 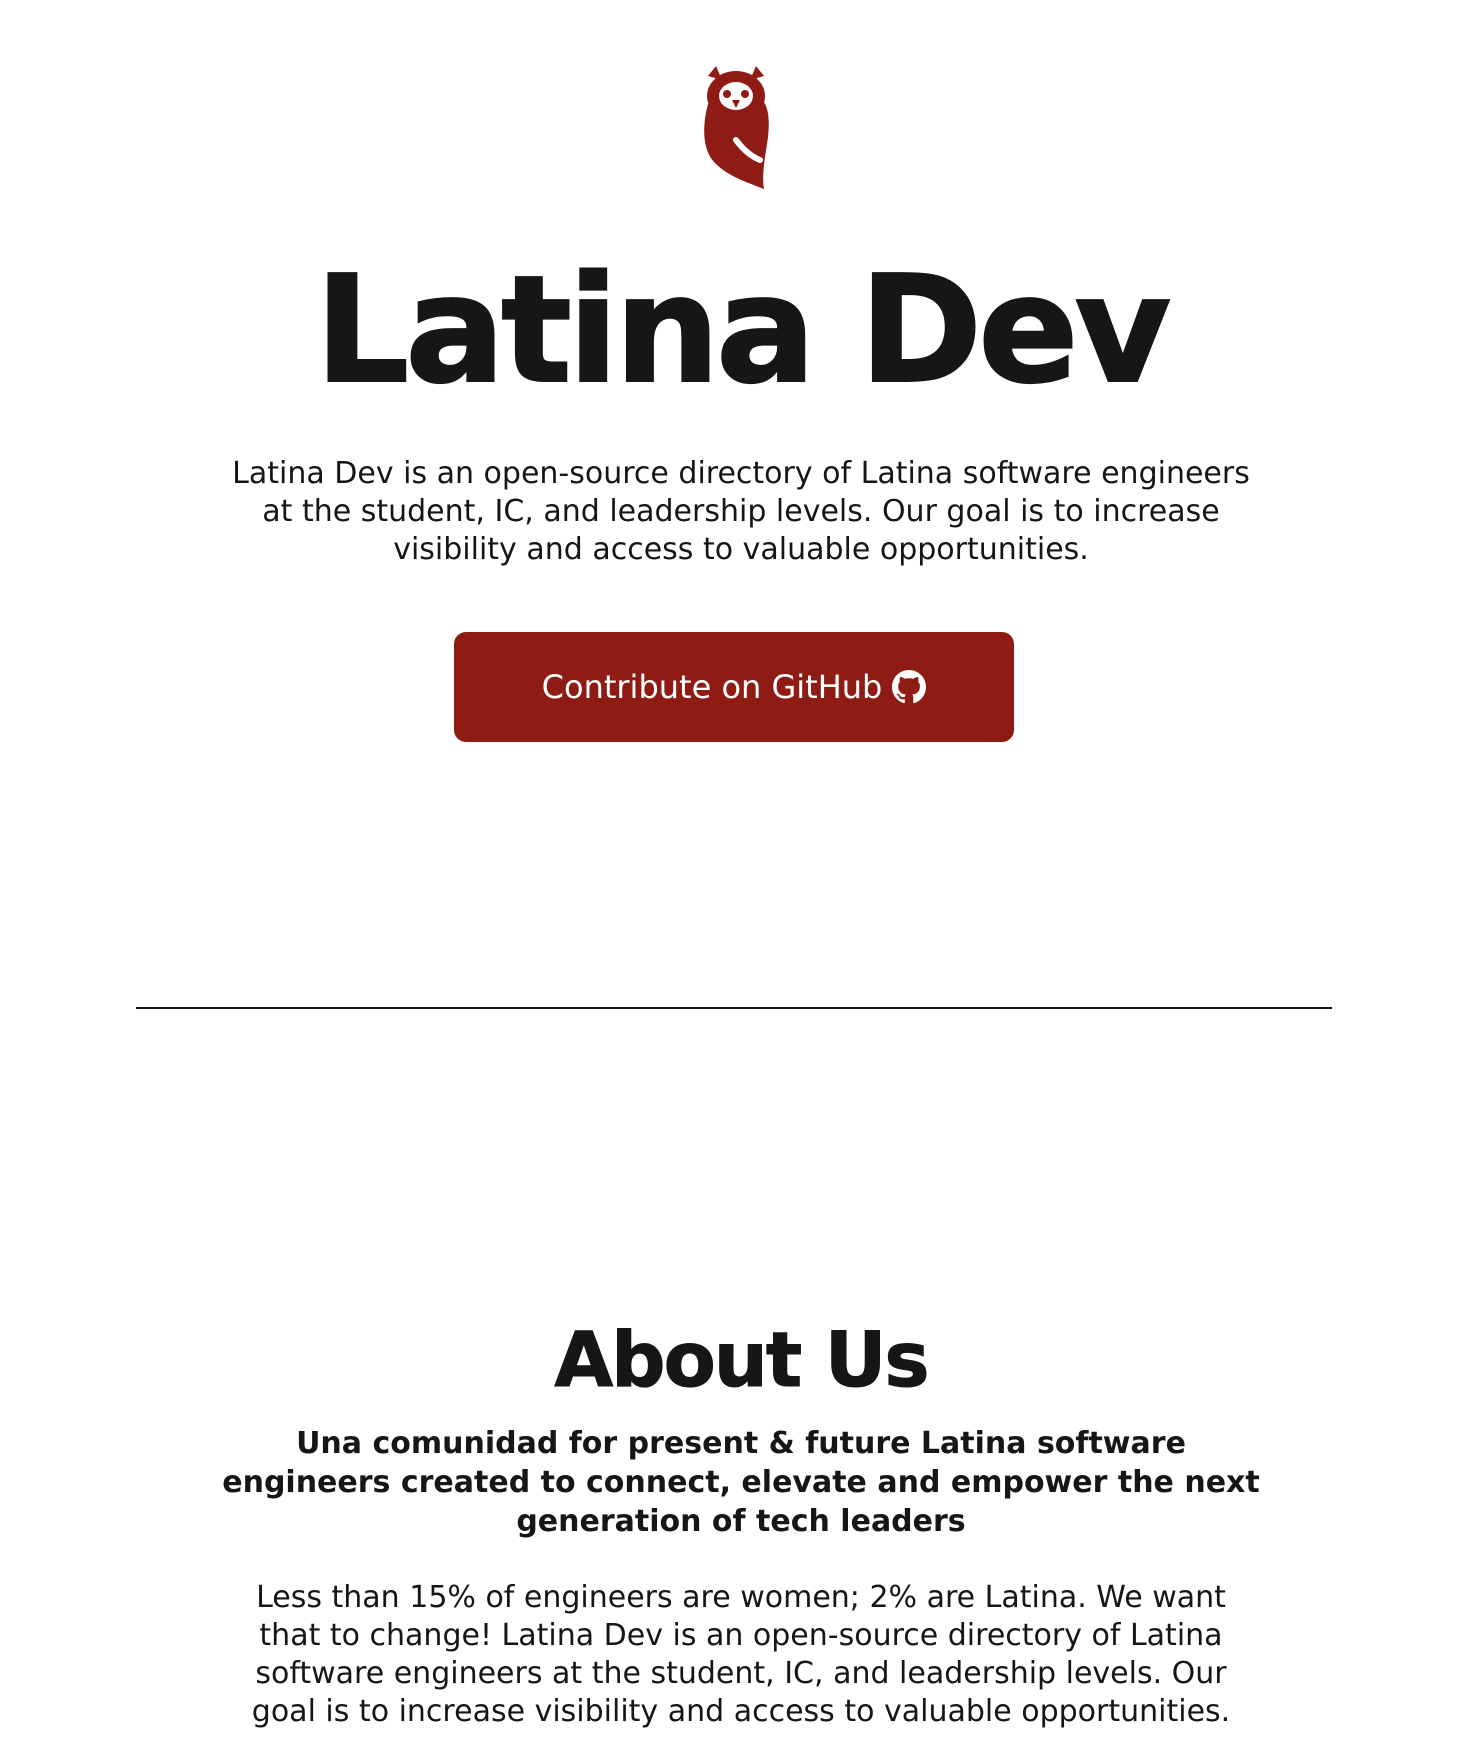 I want to click on about-title: About Us, so click(x=742, y=1360).